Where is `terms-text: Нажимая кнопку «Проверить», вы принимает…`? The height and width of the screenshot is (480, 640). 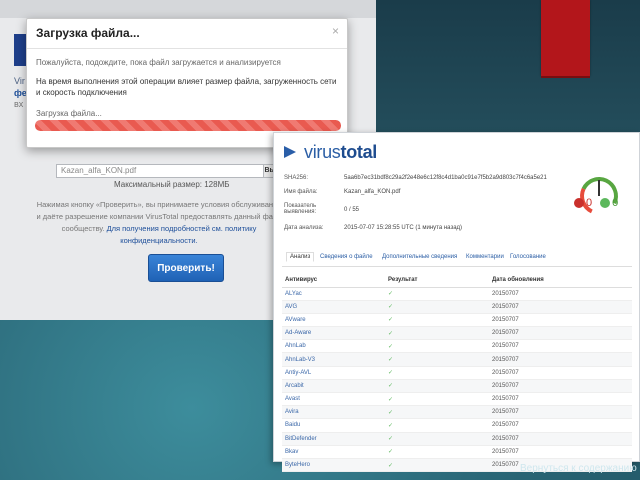 terms-text: Нажимая кнопку «Проверить», вы принимает… is located at coordinates (159, 223).